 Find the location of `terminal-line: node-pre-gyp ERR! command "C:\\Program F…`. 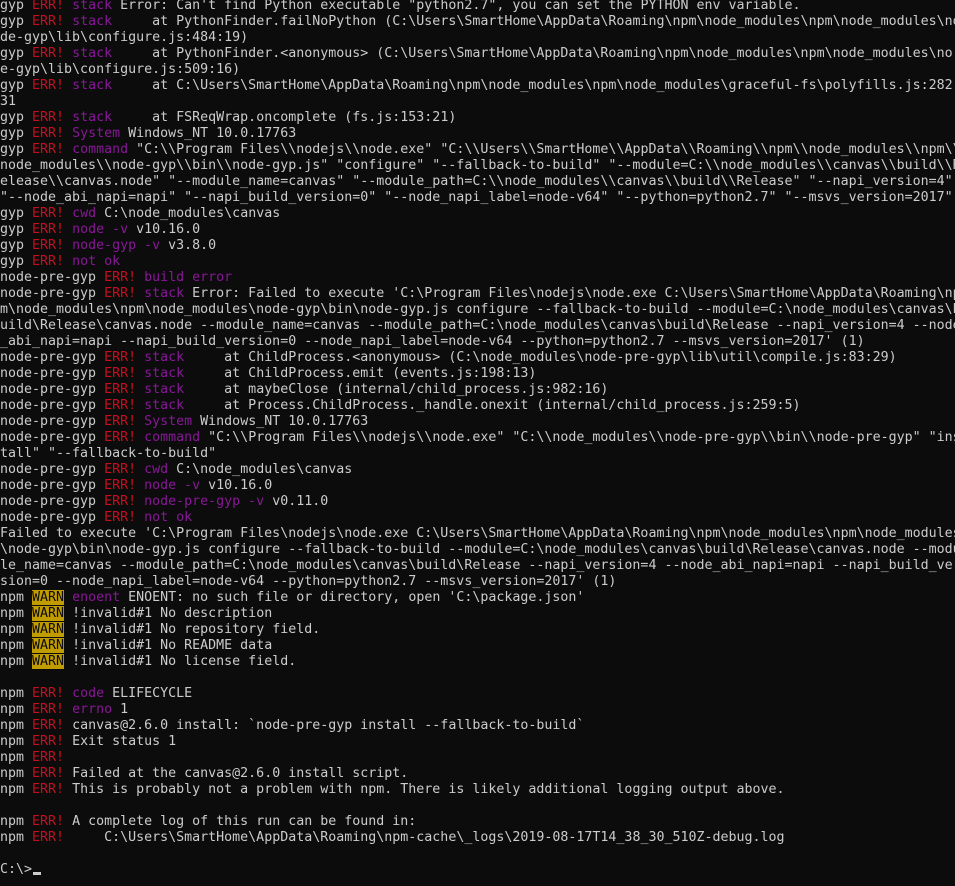

terminal-line: node-pre-gyp ERR! command "C:\\Program F… is located at coordinates (477, 438).